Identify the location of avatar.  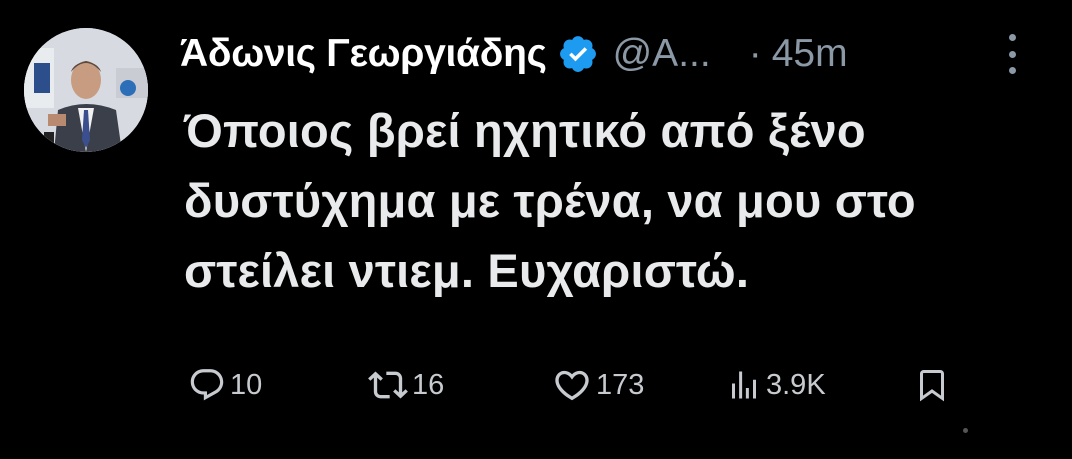
(86, 90).